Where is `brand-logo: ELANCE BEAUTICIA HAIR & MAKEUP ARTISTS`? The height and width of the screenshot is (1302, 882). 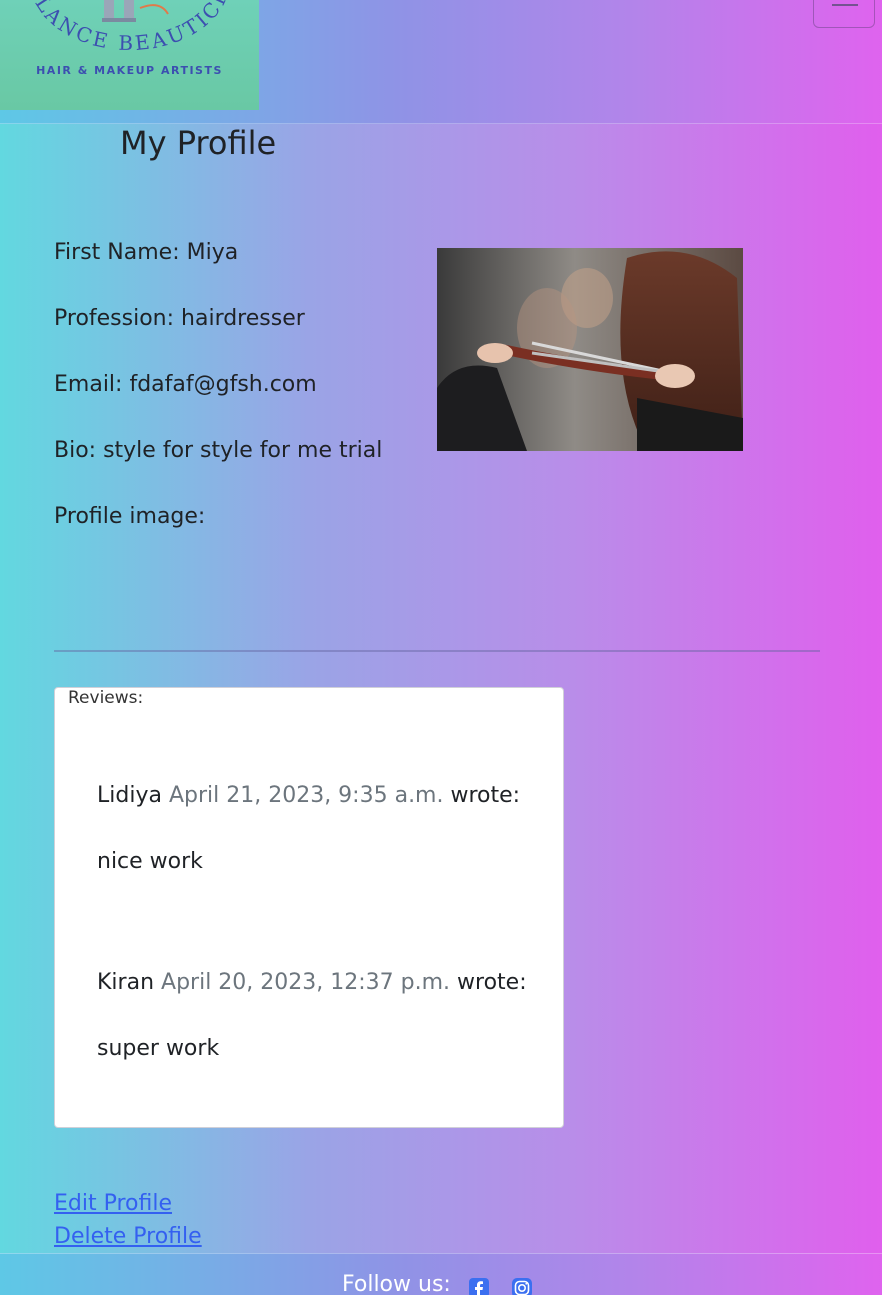 brand-logo: ELANCE BEAUTICIA HAIR & MAKEUP ARTISTS is located at coordinates (129, 55).